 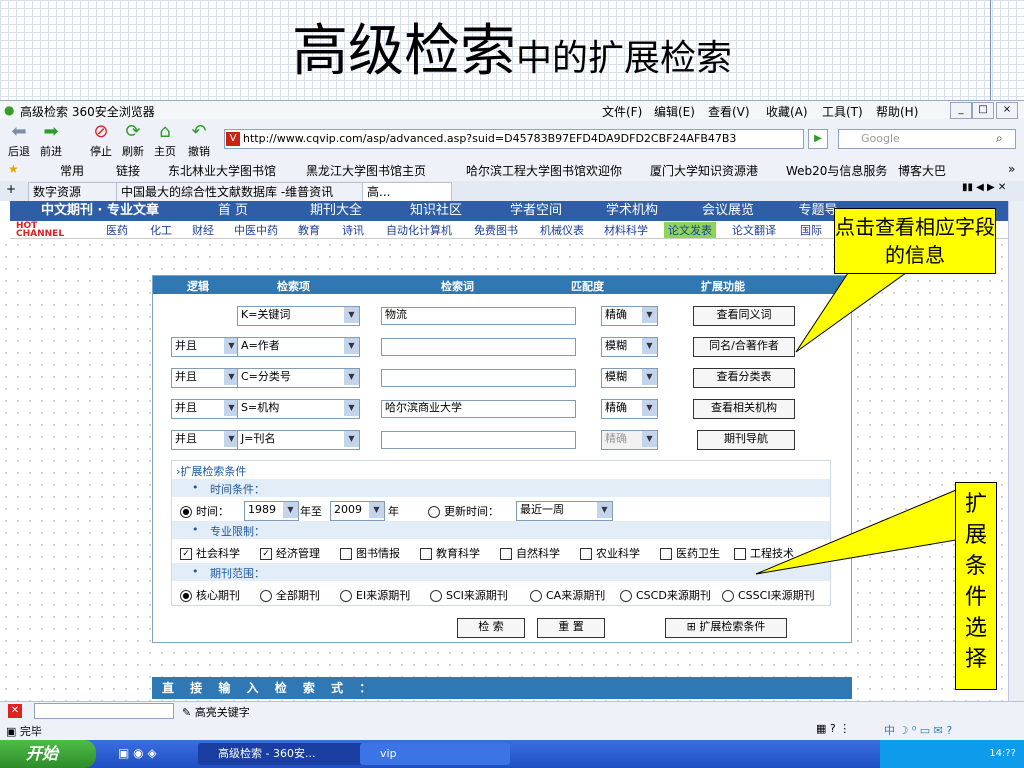 I want to click on category-link: 诗讯, so click(x=353, y=230).